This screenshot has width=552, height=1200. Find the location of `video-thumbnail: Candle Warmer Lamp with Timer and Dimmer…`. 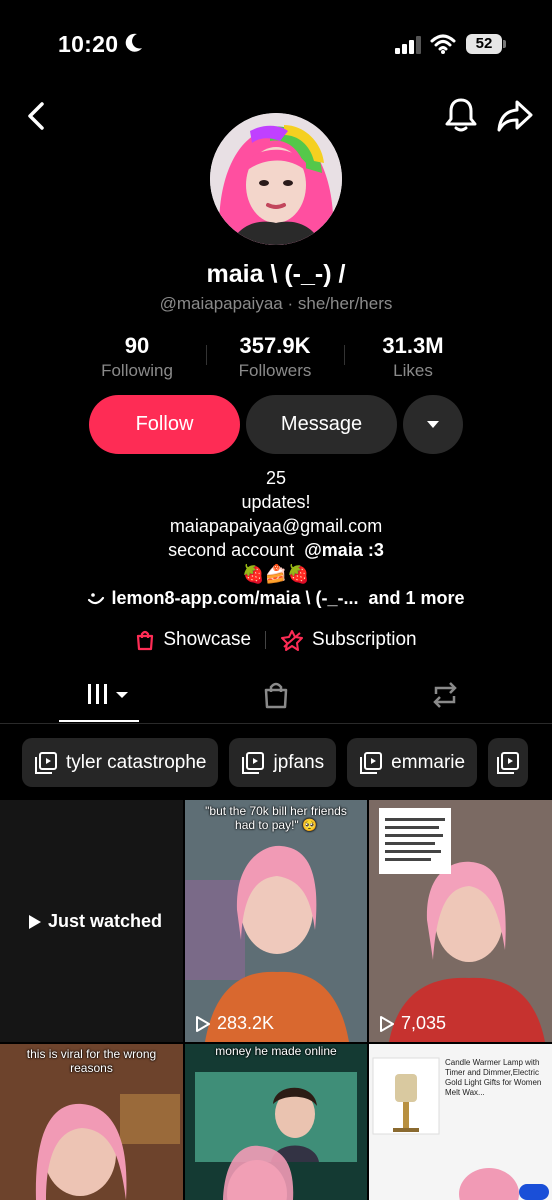

video-thumbnail: Candle Warmer Lamp with Timer and Dimmer… is located at coordinates (460, 1122).